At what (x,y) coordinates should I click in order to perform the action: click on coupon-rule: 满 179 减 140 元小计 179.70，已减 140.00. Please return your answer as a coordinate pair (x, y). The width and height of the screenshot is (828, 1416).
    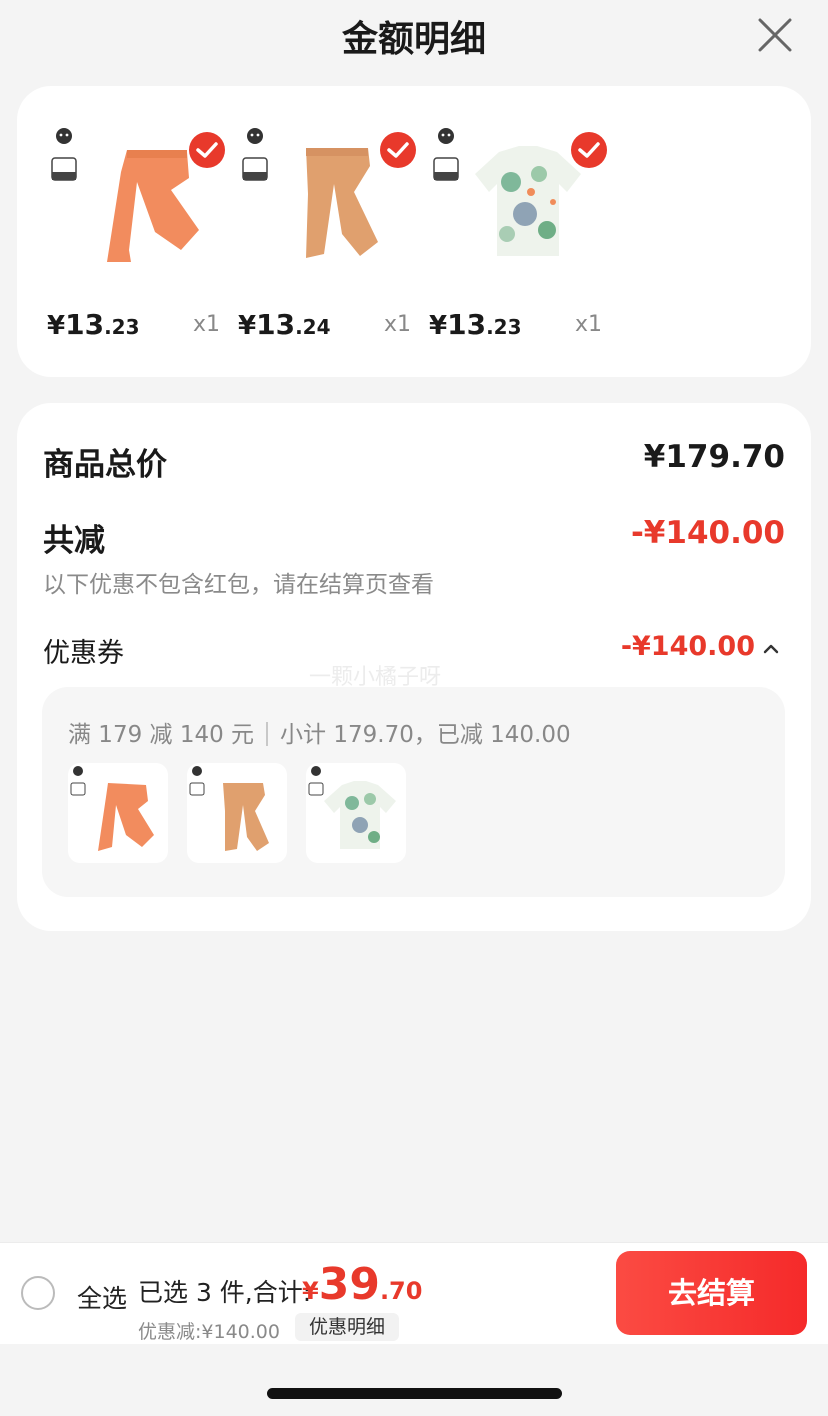
    Looking at the image, I should click on (319, 732).